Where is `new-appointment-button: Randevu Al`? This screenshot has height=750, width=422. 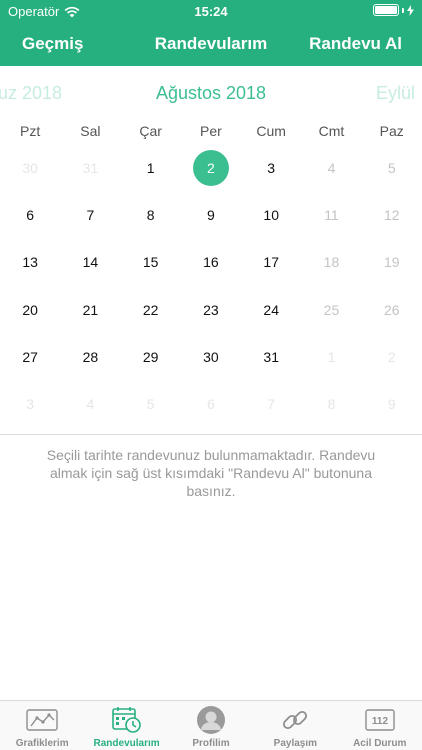 new-appointment-button: Randevu Al is located at coordinates (355, 44).